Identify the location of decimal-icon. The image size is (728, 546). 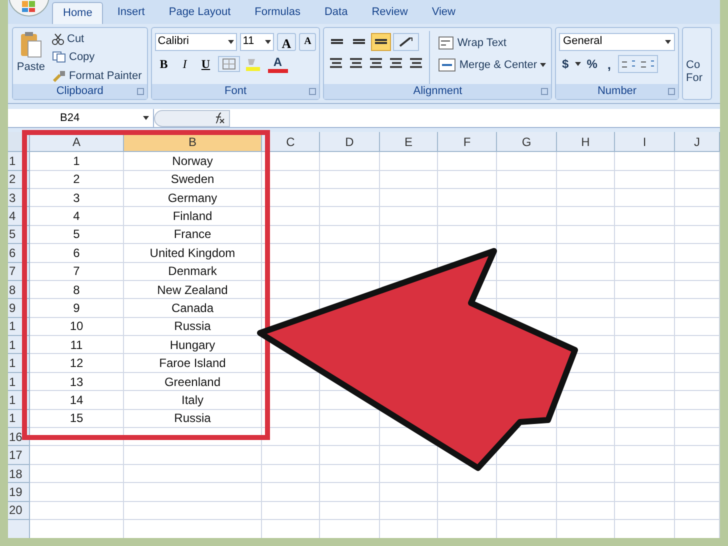
(638, 63).